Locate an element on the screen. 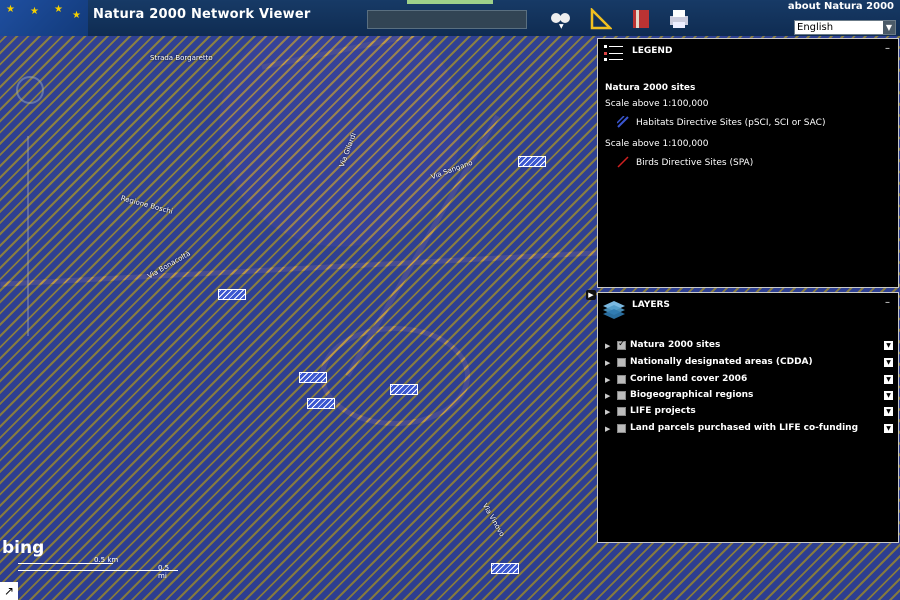 This screenshot has height=600, width=900. book-icon is located at coordinates (641, 19).